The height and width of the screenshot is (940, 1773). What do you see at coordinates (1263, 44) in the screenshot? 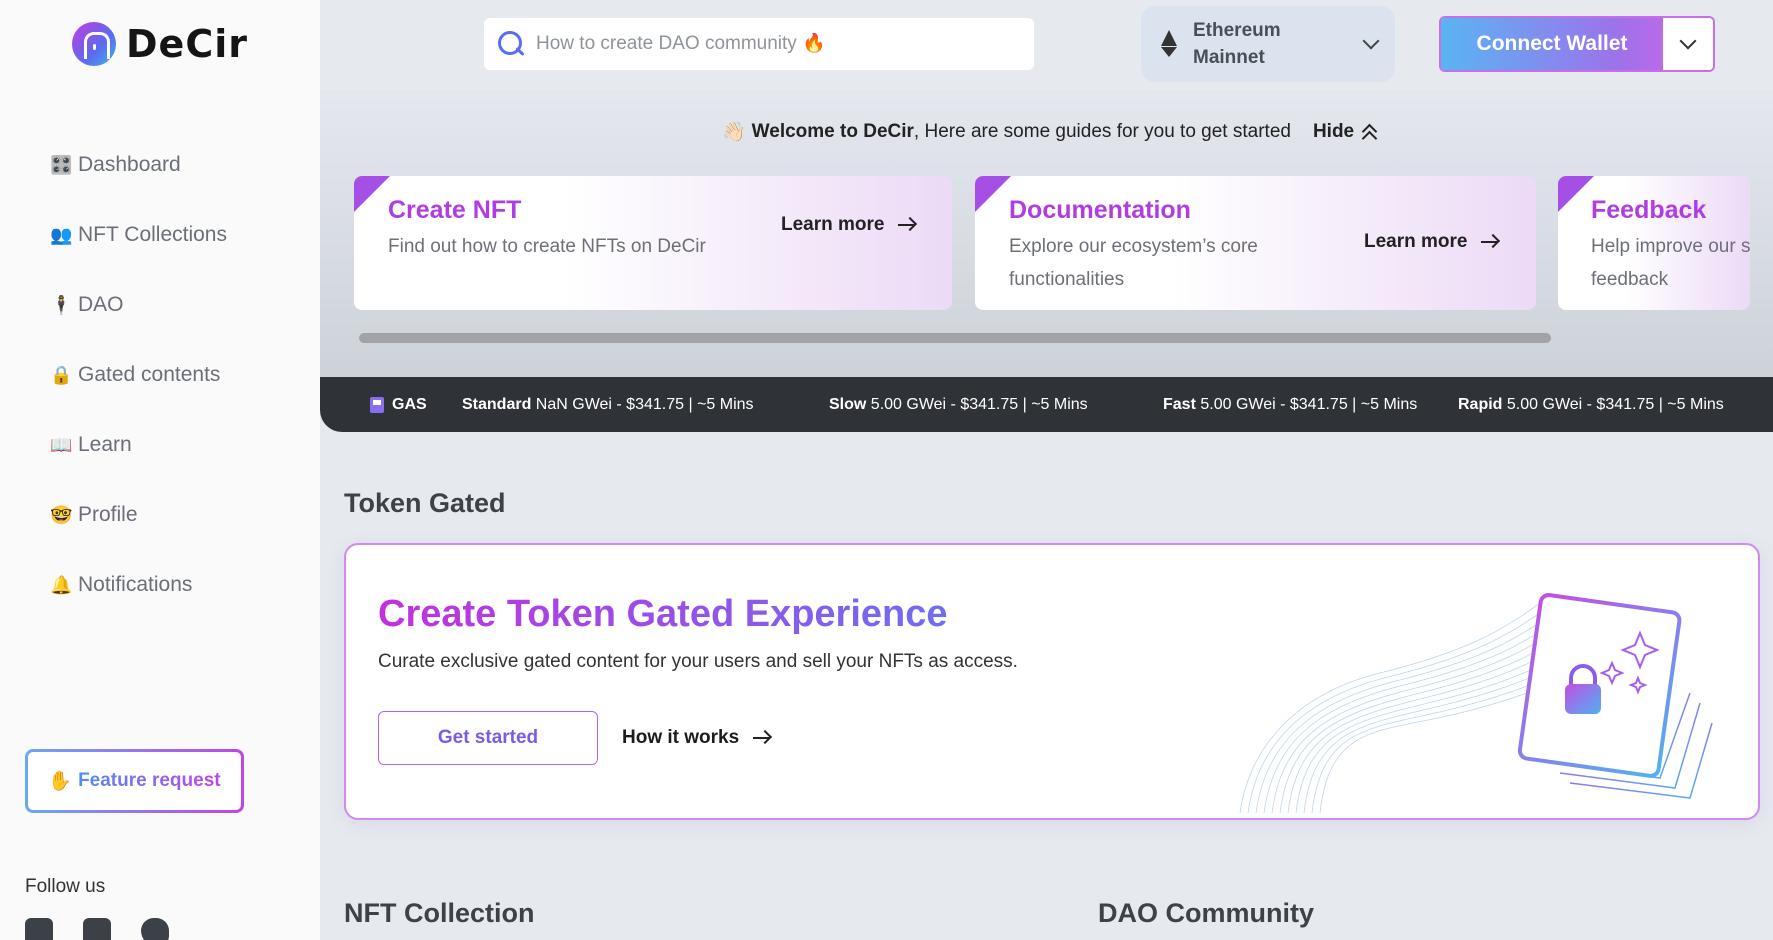
I see `network-label: Ethereum Mainnet` at bounding box center [1263, 44].